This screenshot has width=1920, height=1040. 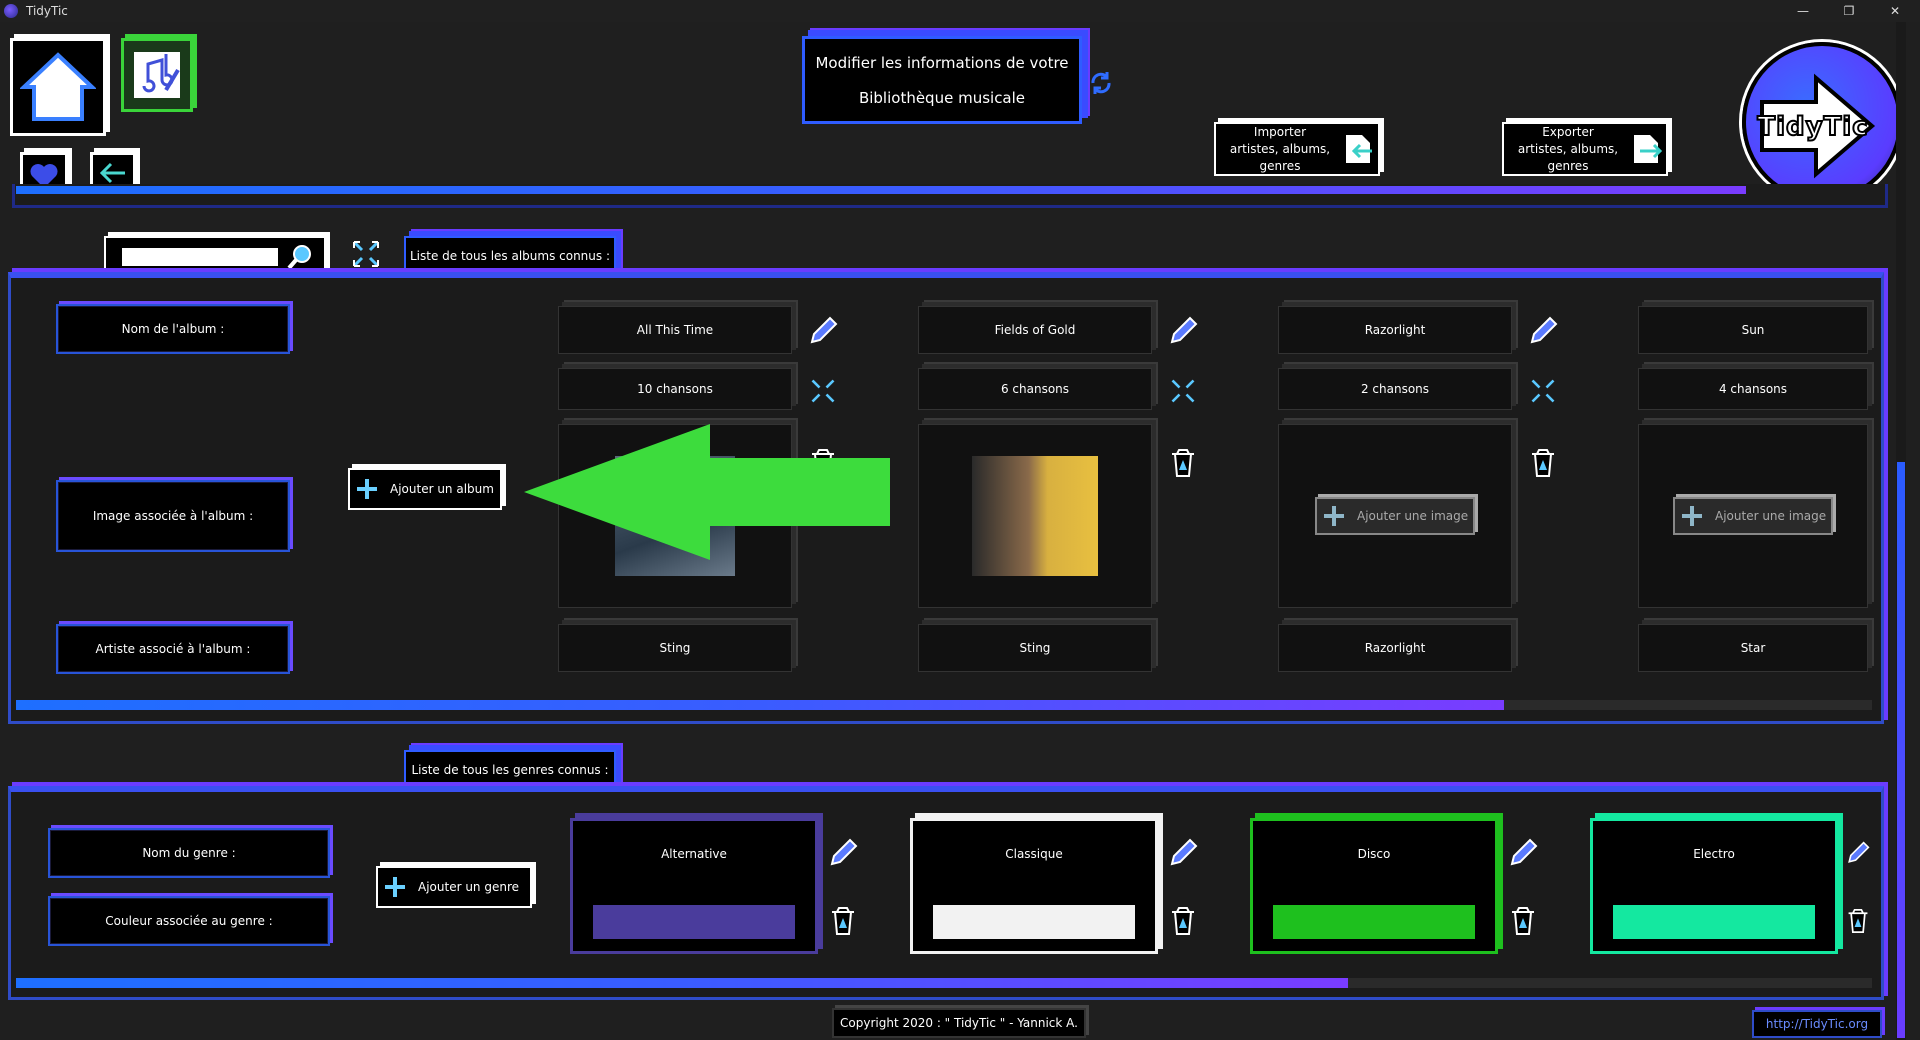 What do you see at coordinates (1359, 149) in the screenshot?
I see `import-icon` at bounding box center [1359, 149].